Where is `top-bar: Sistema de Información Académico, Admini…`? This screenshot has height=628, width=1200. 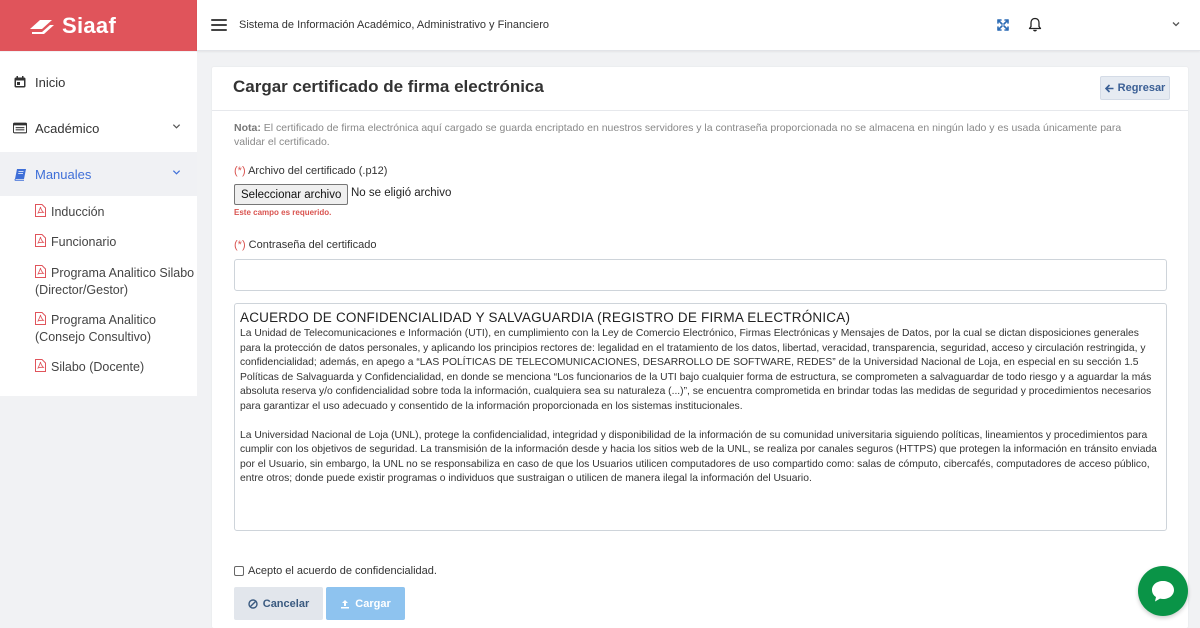
top-bar: Sistema de Información Académico, Admini… is located at coordinates (698, 25).